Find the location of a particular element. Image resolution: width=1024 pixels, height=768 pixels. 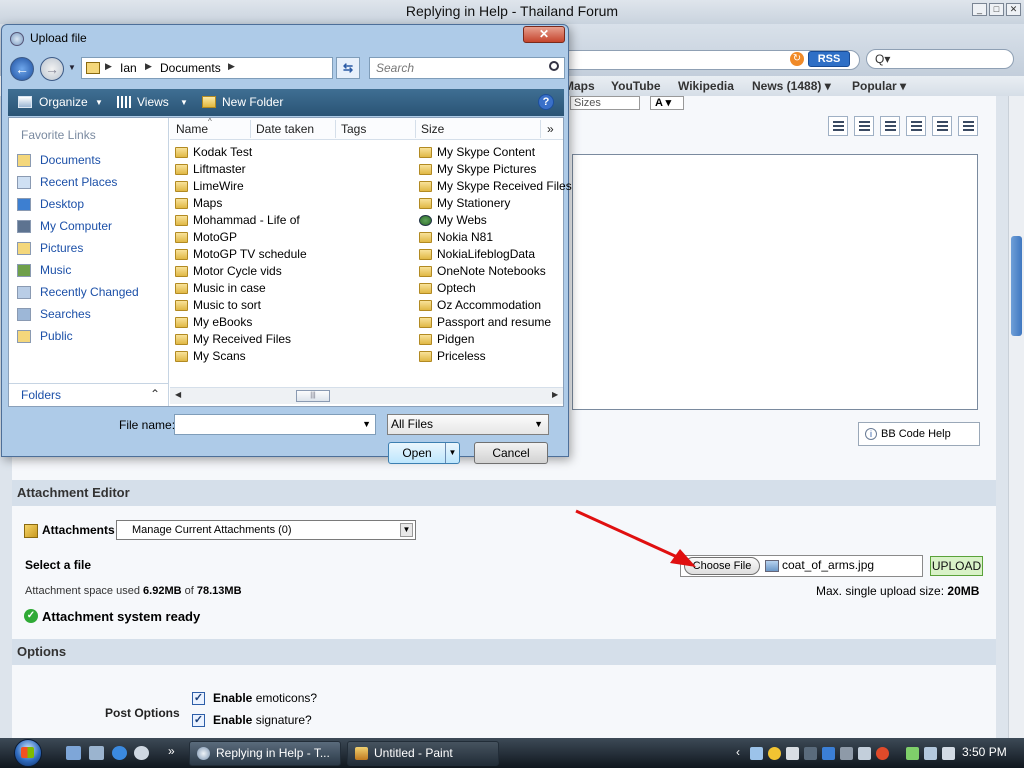

breadcrumb-address-bar: ▶ Ian ▶ Documents ▶ ▼ is located at coordinates (240, 68).